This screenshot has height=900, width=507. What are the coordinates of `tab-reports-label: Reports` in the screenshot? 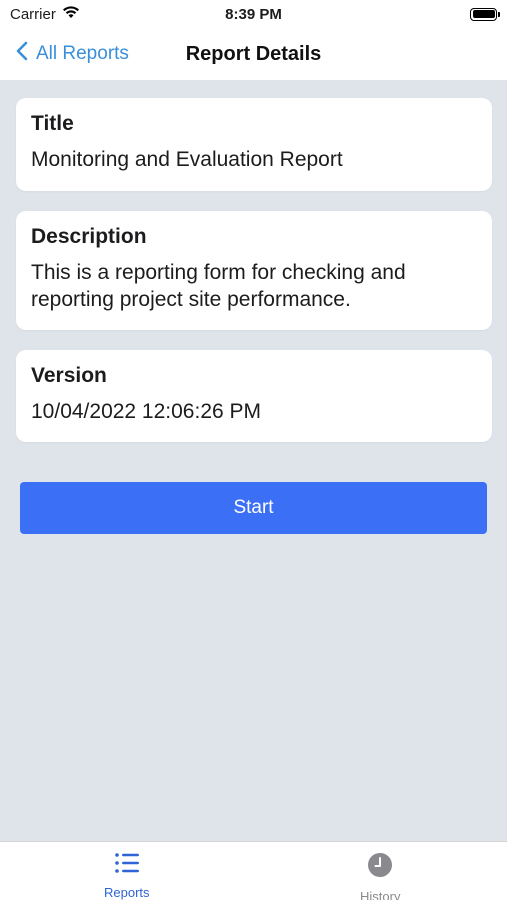 It's located at (126, 892).